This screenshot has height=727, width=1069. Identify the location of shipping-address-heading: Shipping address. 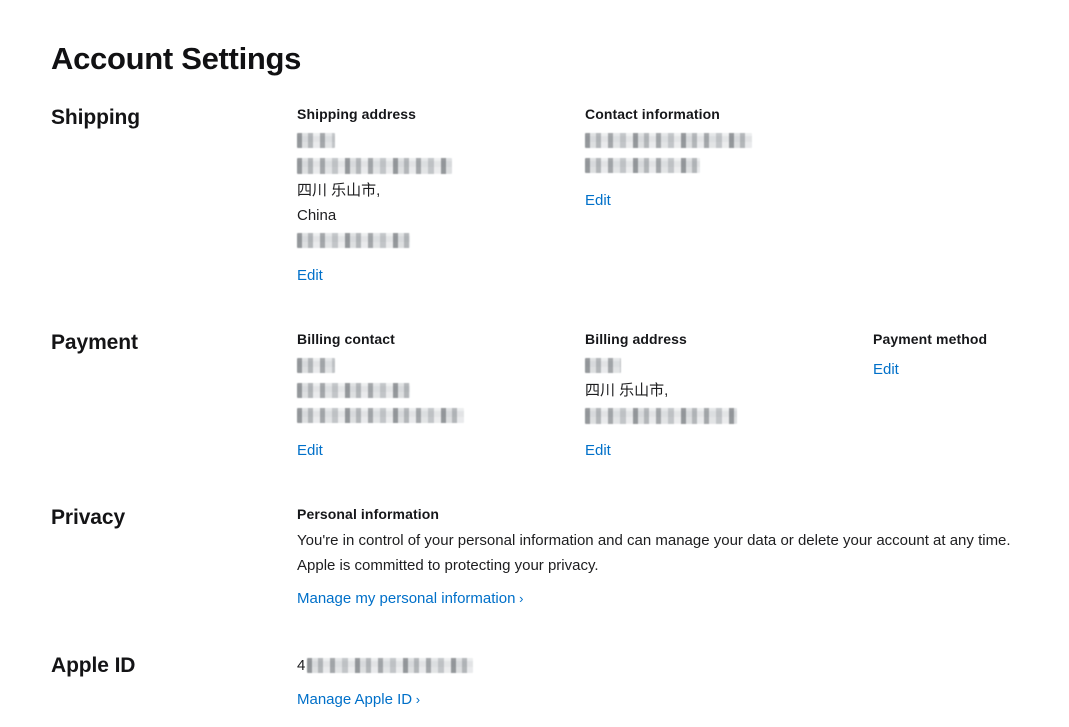
(357, 114).